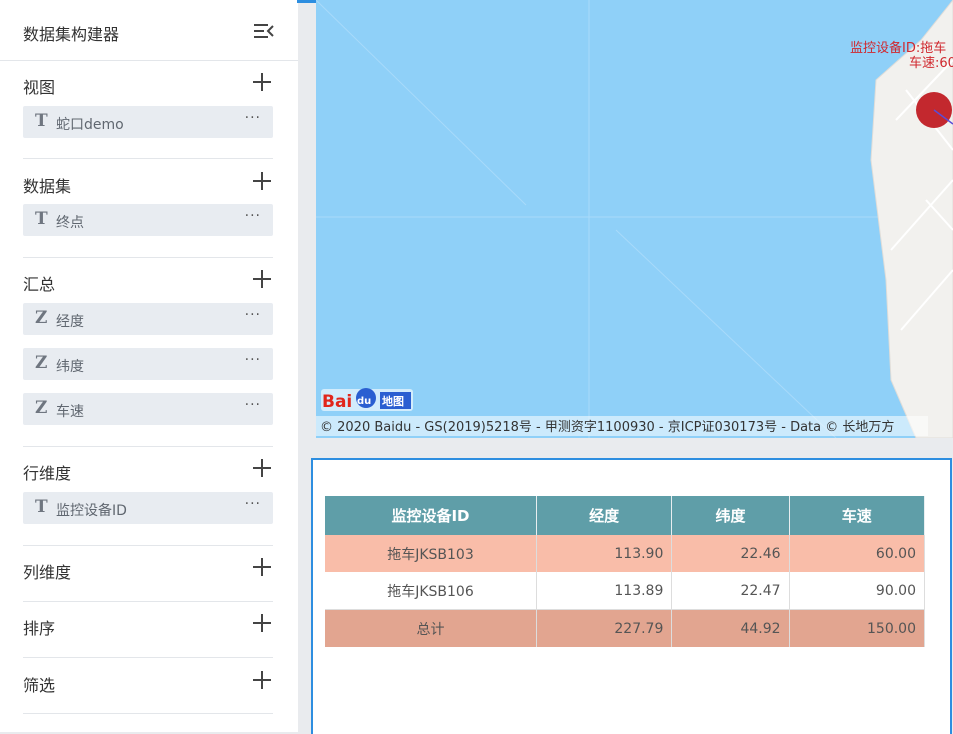  Describe the element at coordinates (148, 692) in the screenshot. I see `filter-section: 筛选` at that location.